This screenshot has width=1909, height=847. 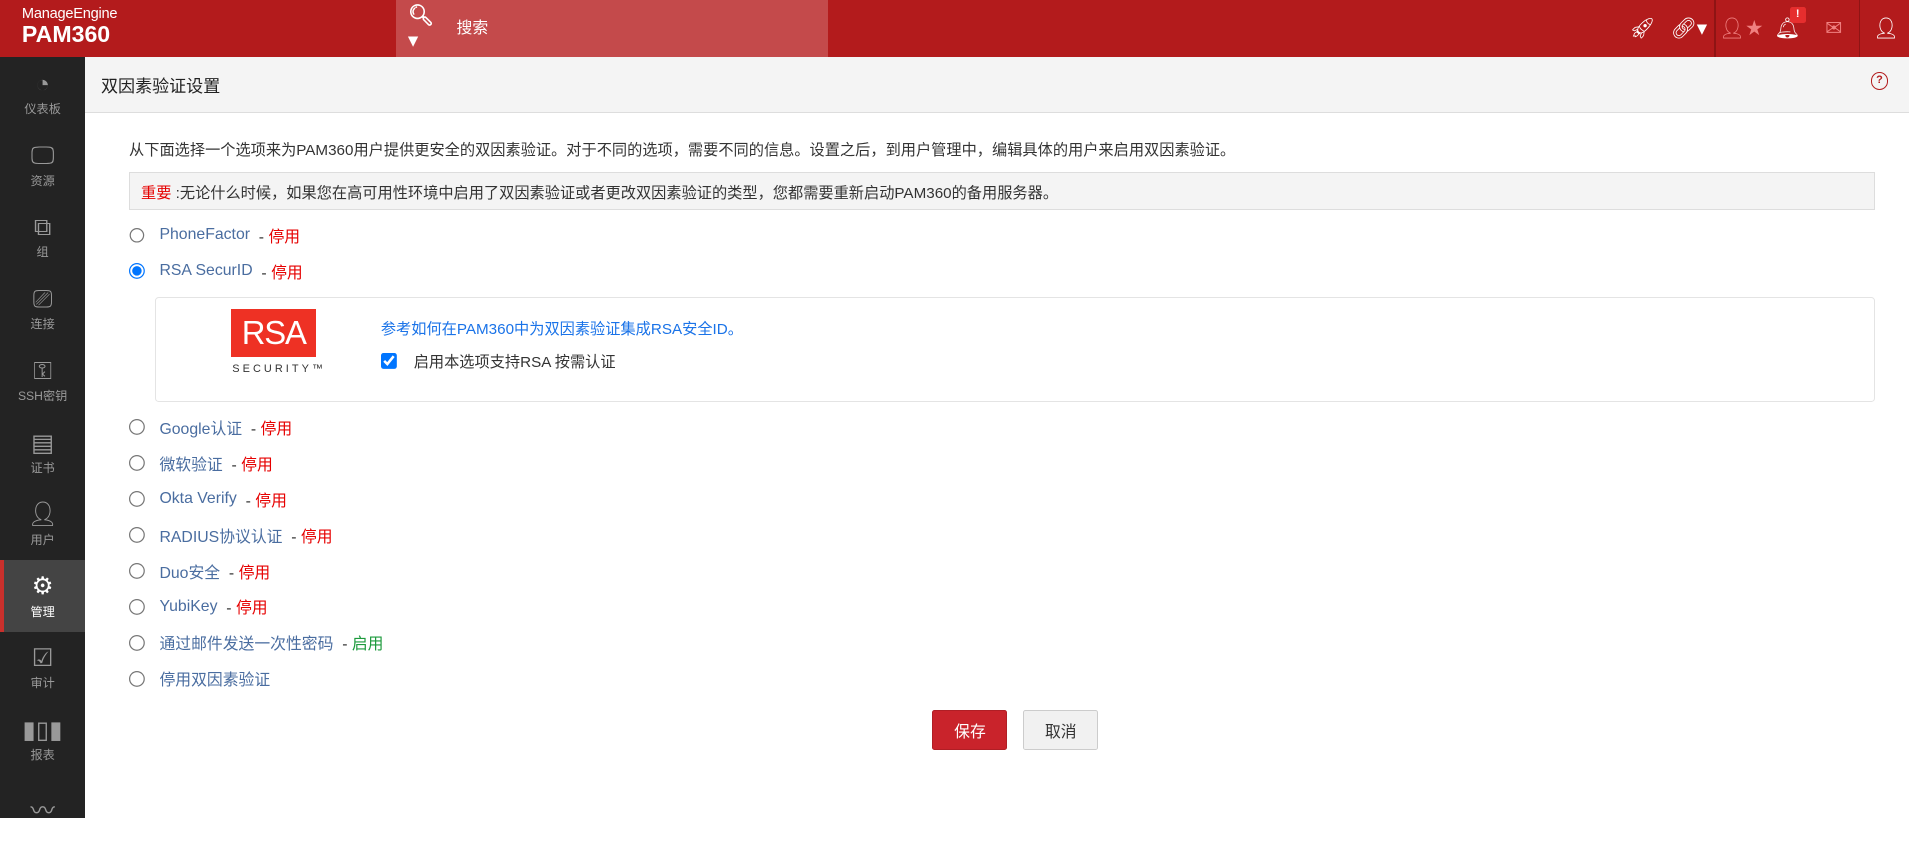 What do you see at coordinates (190, 463) in the screenshot?
I see `option-label: 微软验证` at bounding box center [190, 463].